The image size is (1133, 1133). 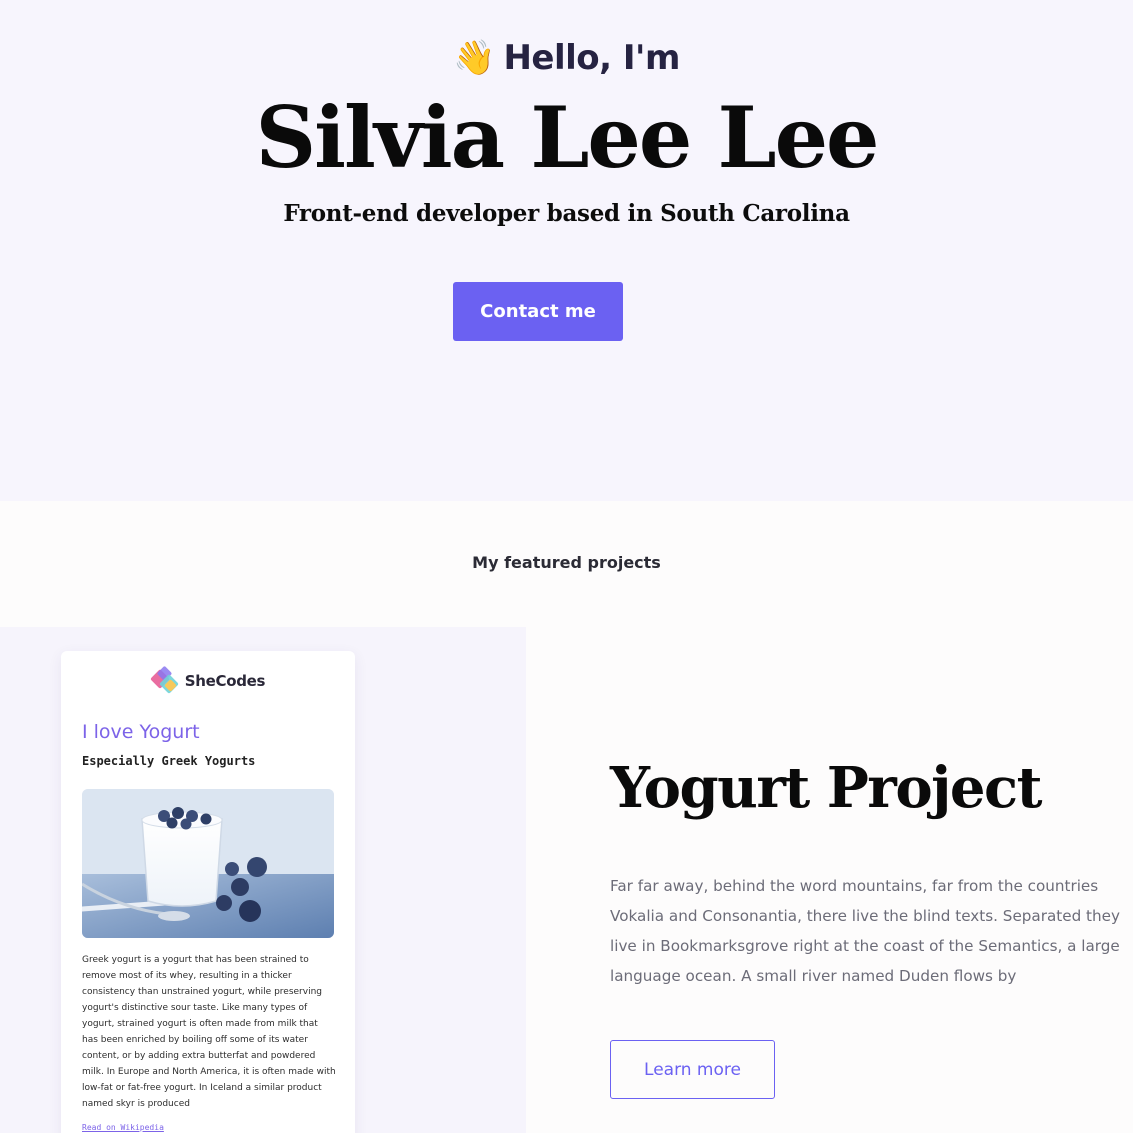 I want to click on project-title: Yogurt Project, so click(x=826, y=788).